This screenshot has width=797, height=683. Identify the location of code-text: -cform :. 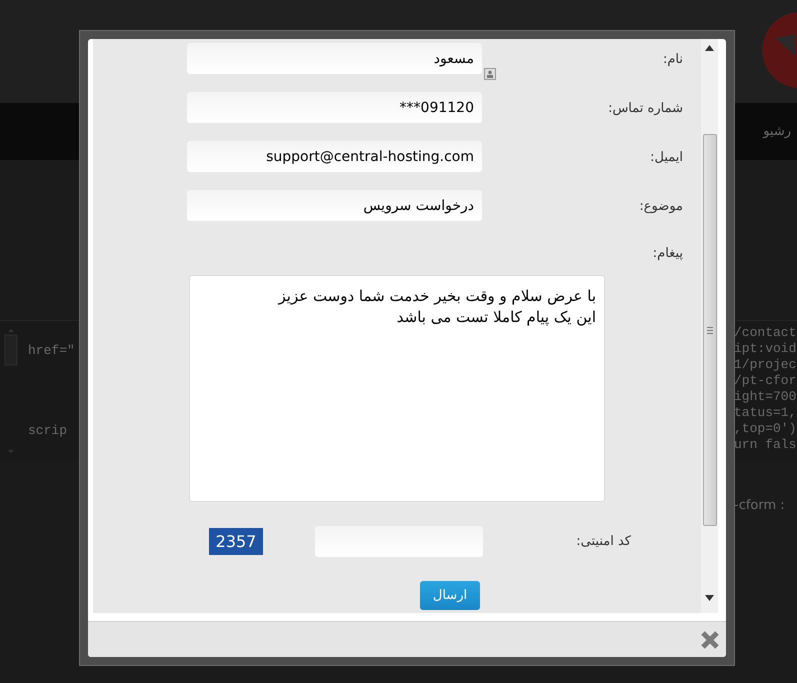
(760, 506).